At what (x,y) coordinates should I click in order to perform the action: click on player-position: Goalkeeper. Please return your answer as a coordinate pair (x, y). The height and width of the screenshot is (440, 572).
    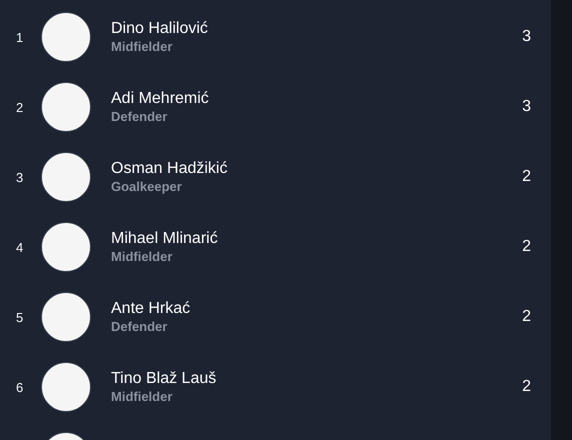
    Looking at the image, I should click on (147, 187).